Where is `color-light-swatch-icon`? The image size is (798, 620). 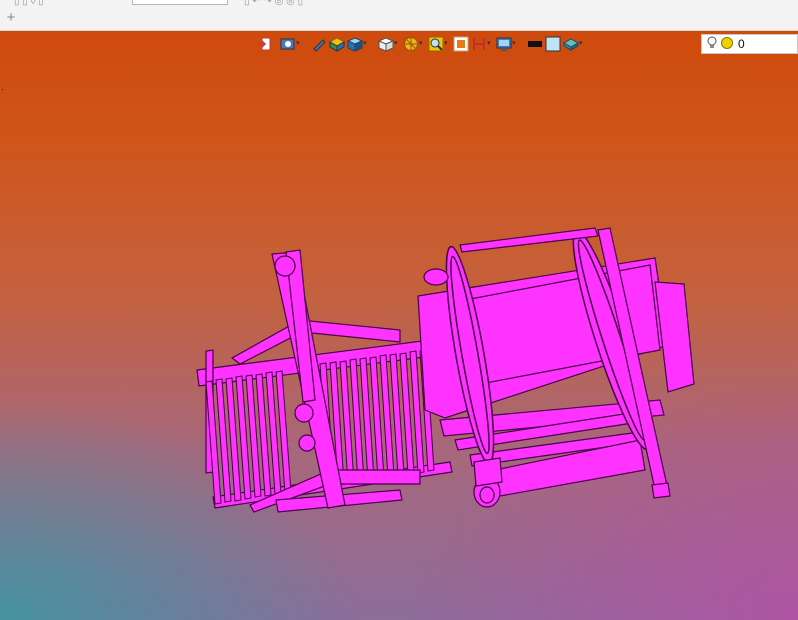
color-light-swatch-icon is located at coordinates (553, 44).